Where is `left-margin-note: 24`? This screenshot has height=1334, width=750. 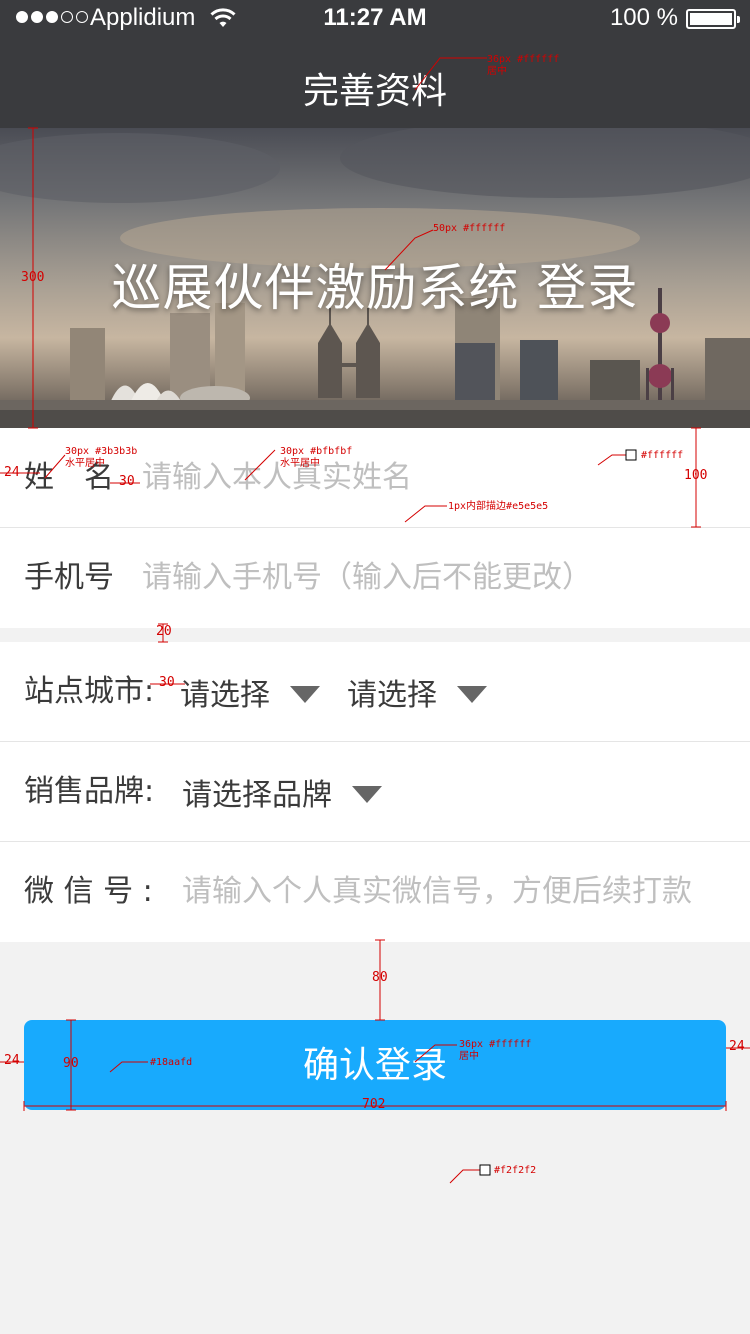
left-margin-note: 24 is located at coordinates (12, 472).